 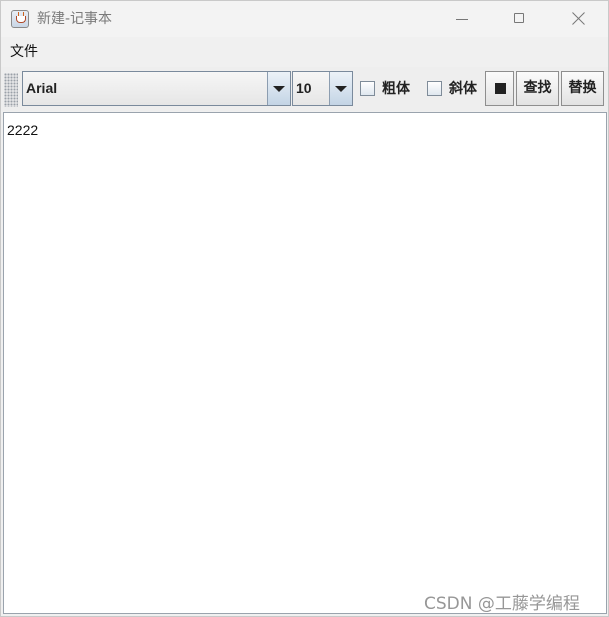 What do you see at coordinates (156, 88) in the screenshot?
I see `font-family-select: Arial` at bounding box center [156, 88].